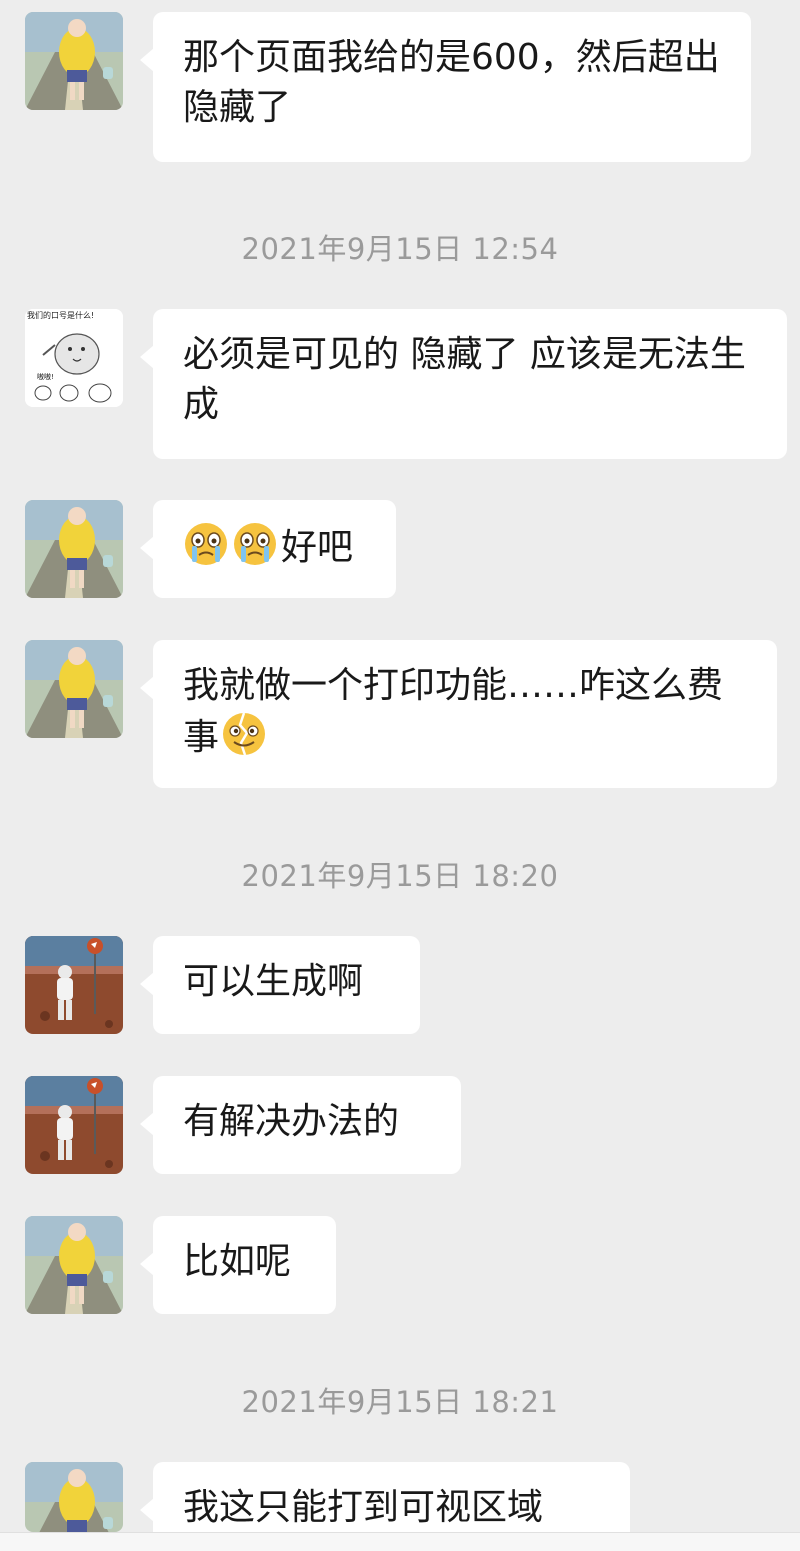 This screenshot has height=1551, width=800. Describe the element at coordinates (400, 876) in the screenshot. I see `timestamp: 2021年9月15日 18:20` at that location.